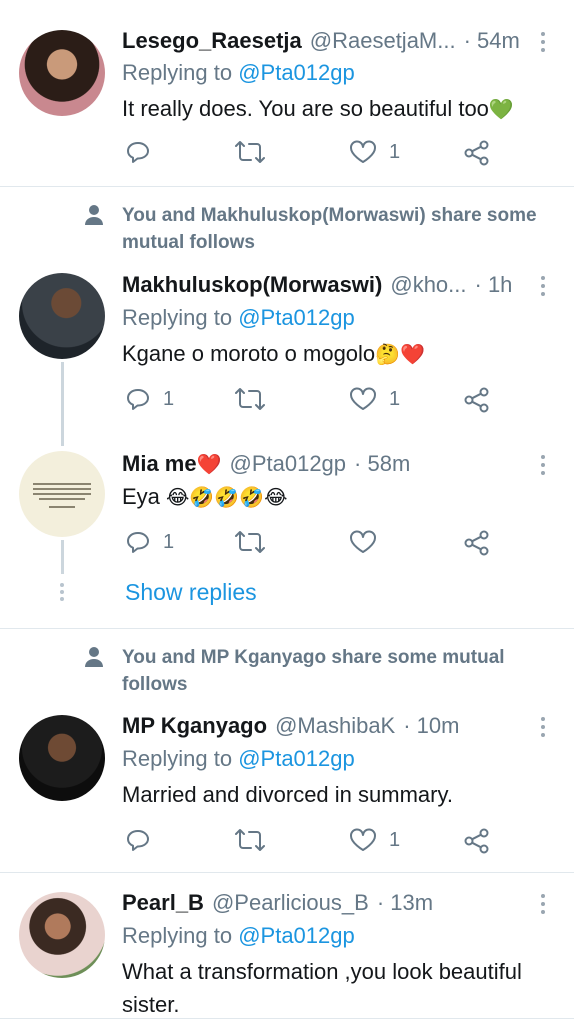 The width and height of the screenshot is (574, 1026). What do you see at coordinates (287, 794) in the screenshot?
I see `tweet-text: Married and divorced in summary.` at bounding box center [287, 794].